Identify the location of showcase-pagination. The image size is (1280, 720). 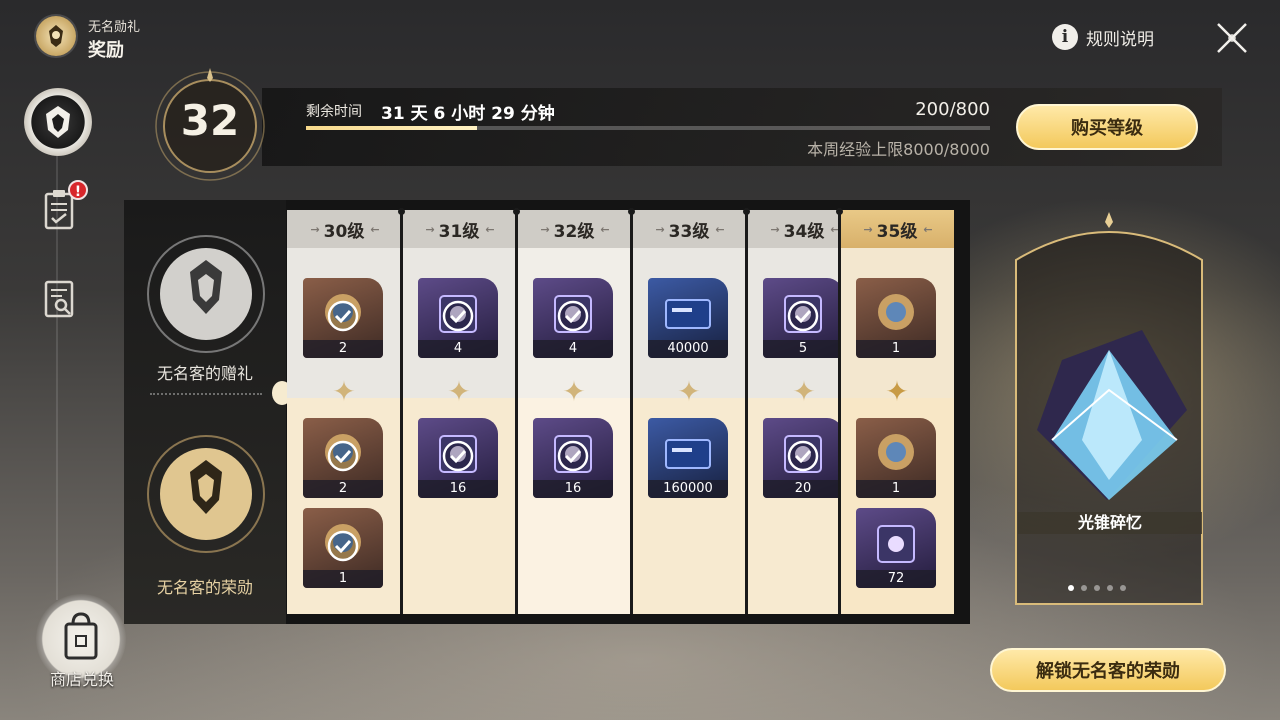
(1098, 588).